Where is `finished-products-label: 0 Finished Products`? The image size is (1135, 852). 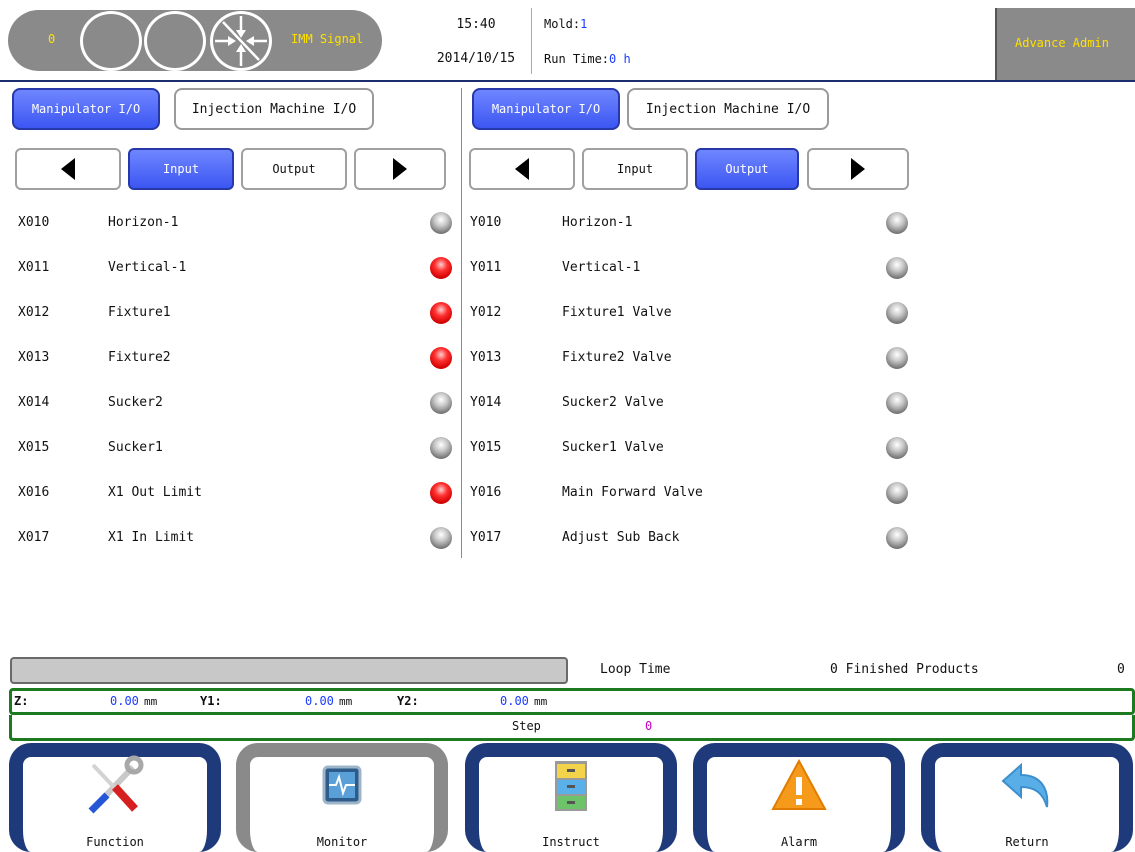
finished-products-label: 0 Finished Products is located at coordinates (904, 669).